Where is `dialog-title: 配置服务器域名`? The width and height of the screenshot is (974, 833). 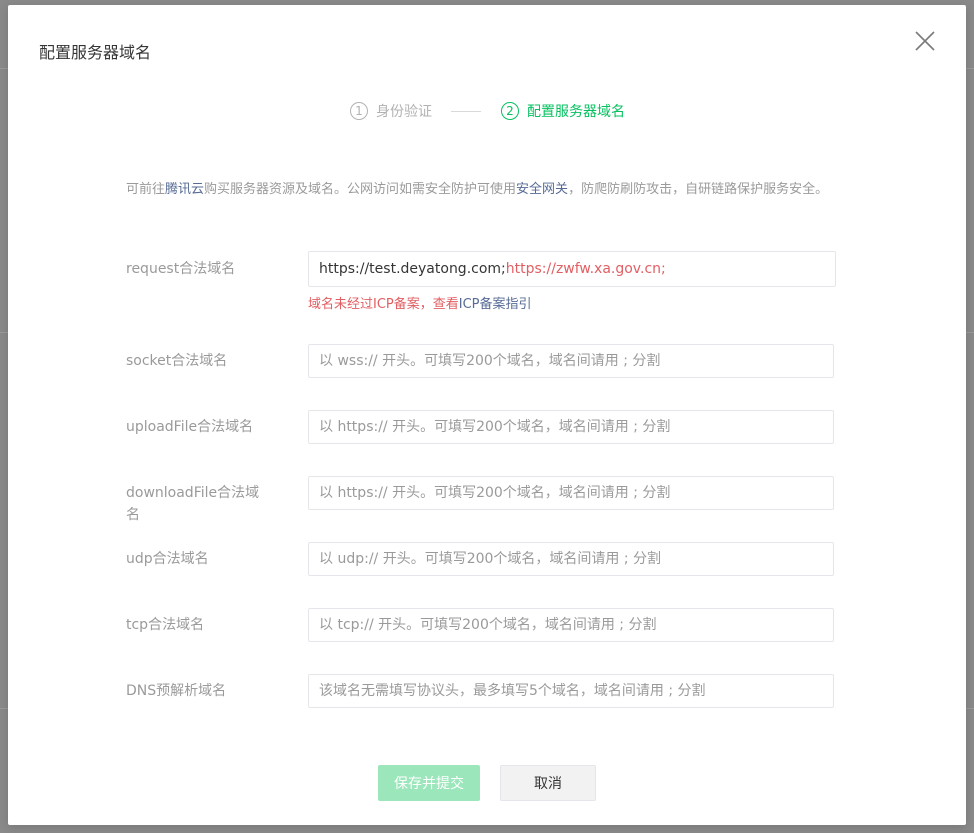 dialog-title: 配置服务器域名 is located at coordinates (95, 52).